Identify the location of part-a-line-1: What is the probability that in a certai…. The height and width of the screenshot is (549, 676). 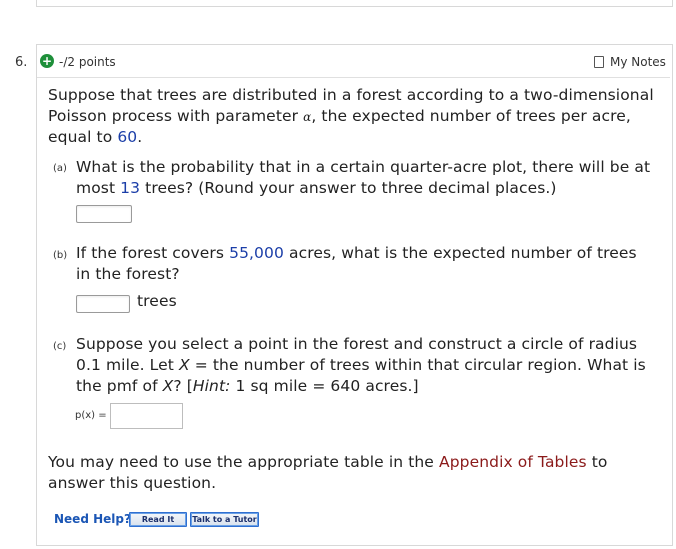
(363, 167).